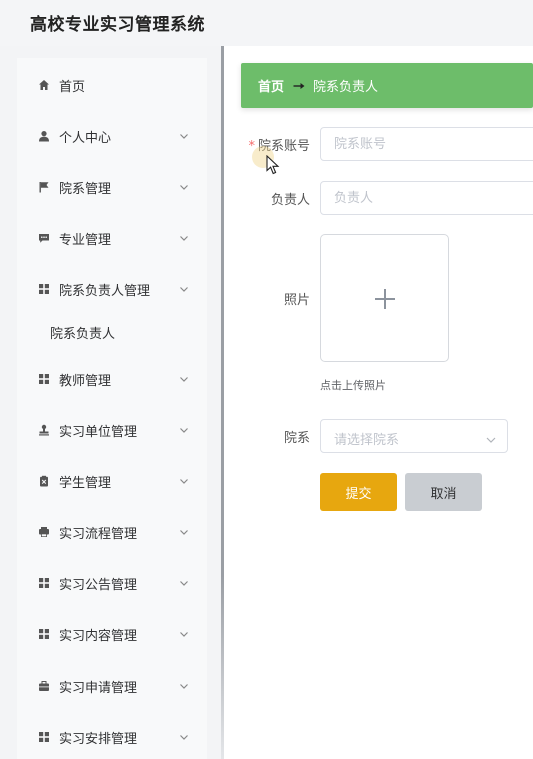 The width and height of the screenshot is (533, 759). I want to click on sidebar-item-application-mgmt: 实习申请管理, so click(114, 686).